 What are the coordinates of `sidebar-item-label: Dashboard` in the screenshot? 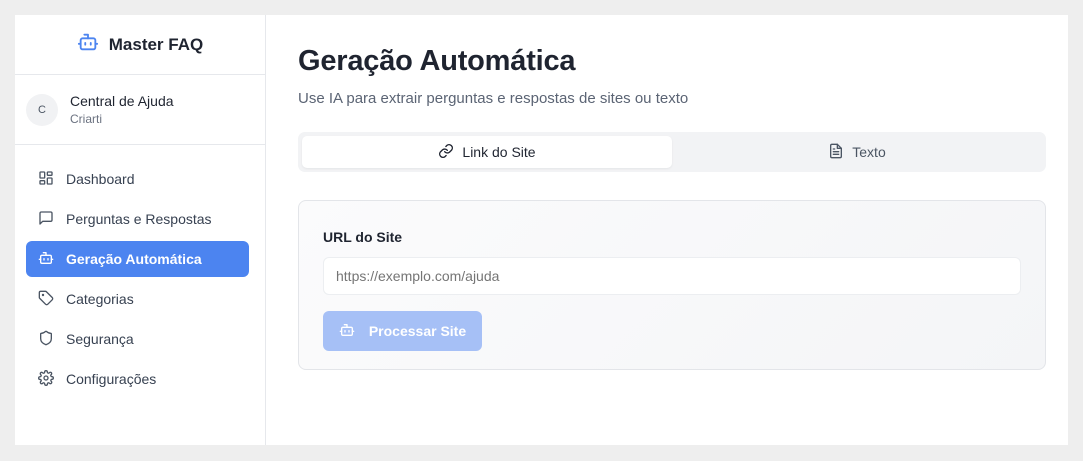 It's located at (100, 179).